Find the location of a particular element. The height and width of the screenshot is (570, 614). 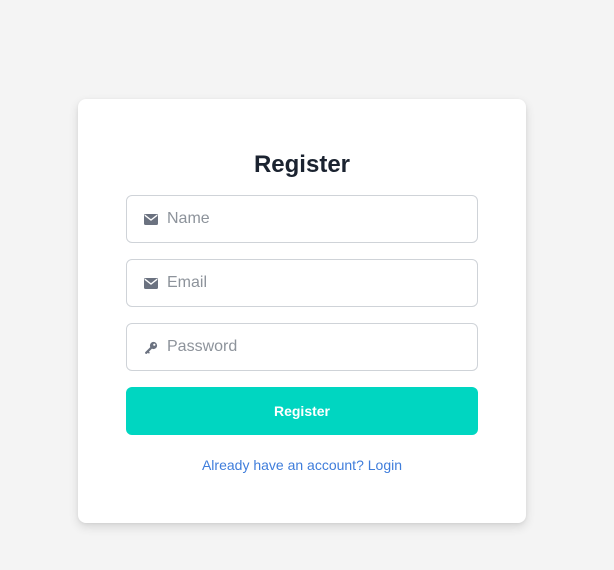

password-field is located at coordinates (302, 347).